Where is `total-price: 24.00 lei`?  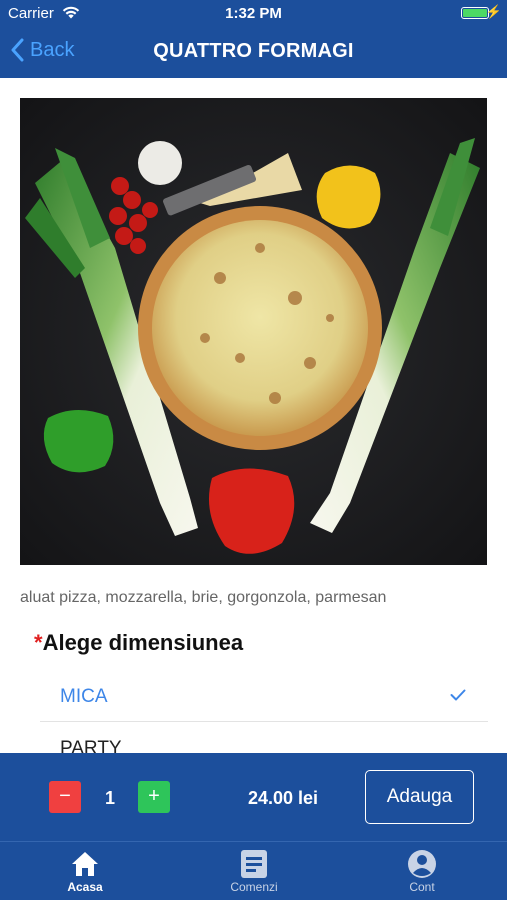
total-price: 24.00 lei is located at coordinates (283, 798).